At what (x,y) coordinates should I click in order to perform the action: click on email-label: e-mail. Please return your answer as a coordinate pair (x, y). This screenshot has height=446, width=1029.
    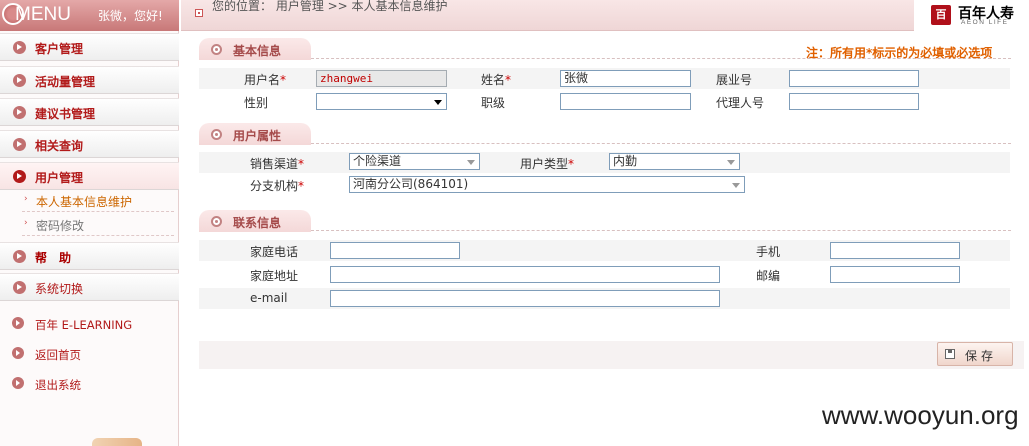
    Looking at the image, I should click on (269, 298).